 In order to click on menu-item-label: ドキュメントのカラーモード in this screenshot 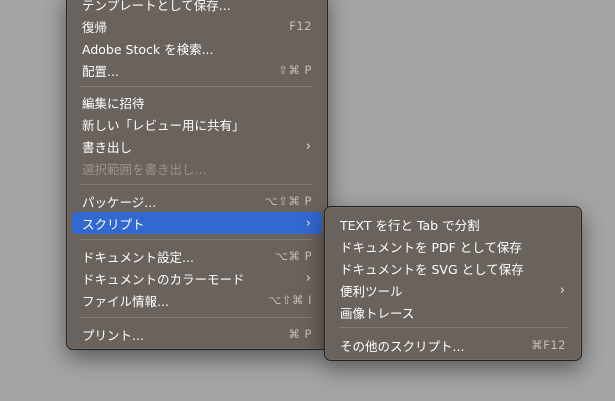, I will do `click(163, 279)`.